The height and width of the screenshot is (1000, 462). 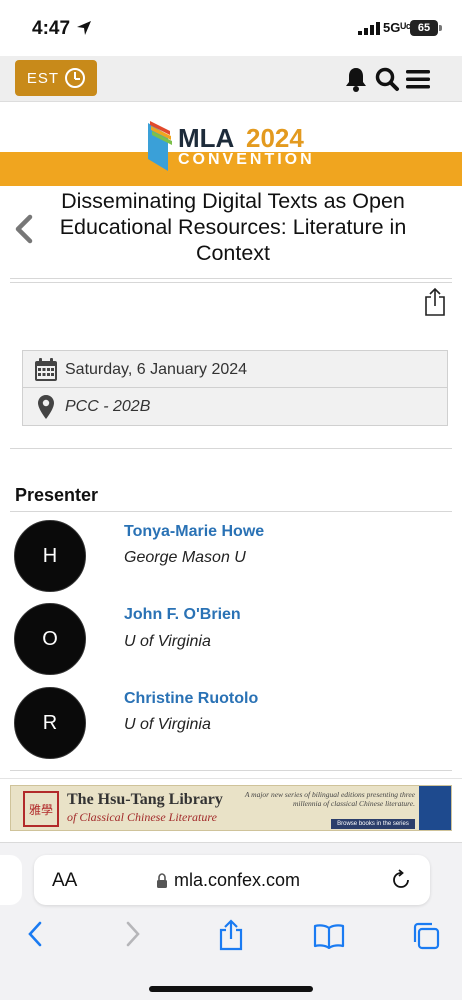 I want to click on url-text: mla.confex.com, so click(x=237, y=880).